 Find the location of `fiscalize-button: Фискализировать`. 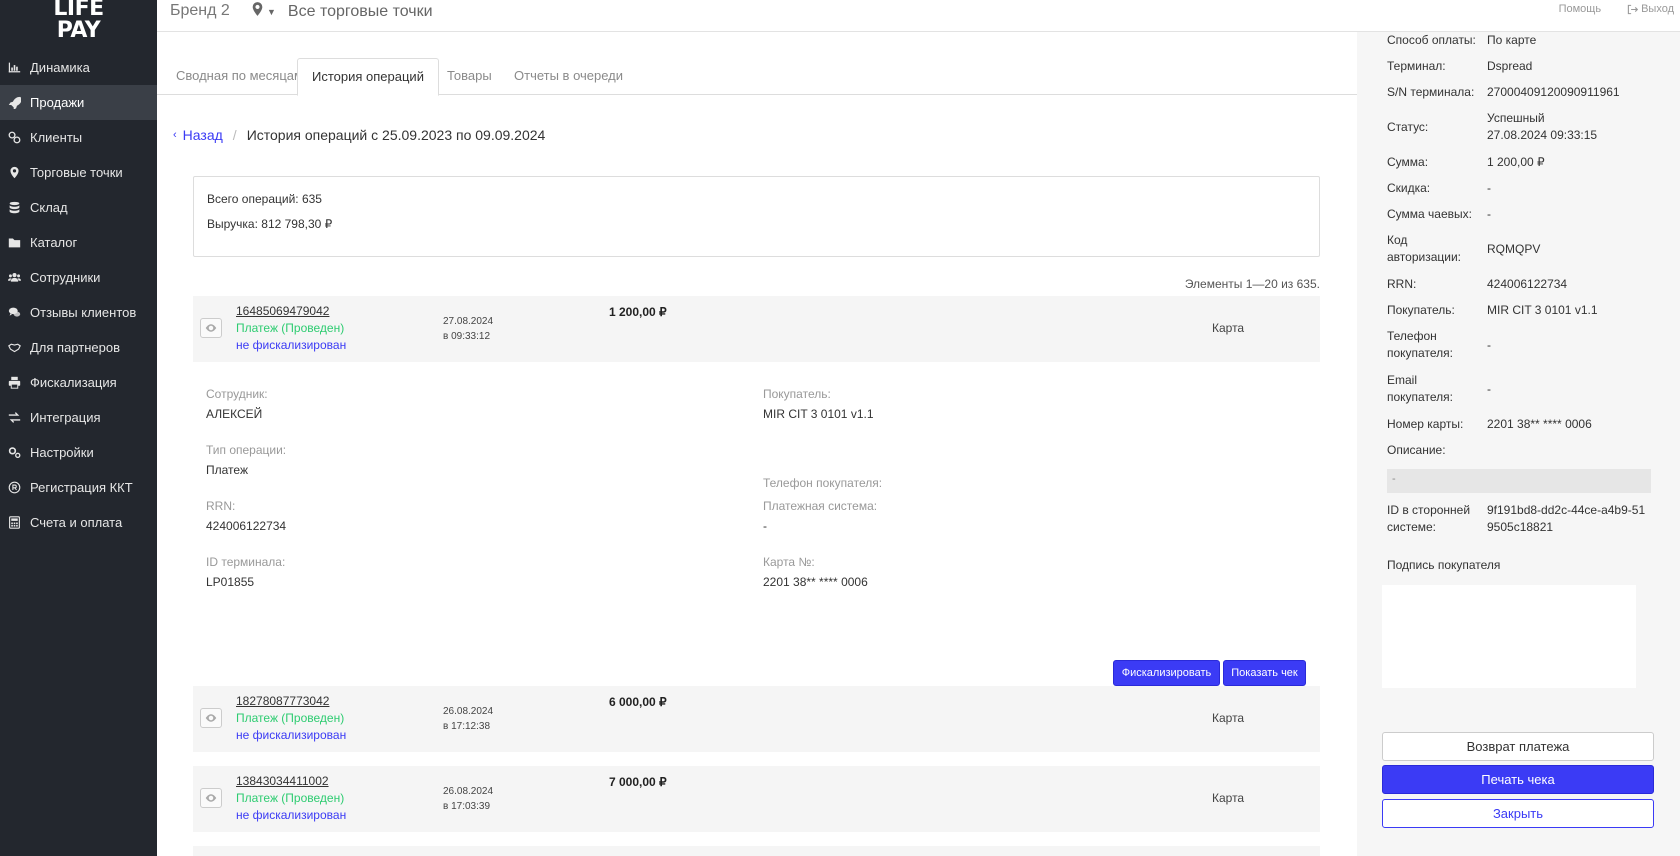

fiscalize-button: Фискализировать is located at coordinates (1166, 673).